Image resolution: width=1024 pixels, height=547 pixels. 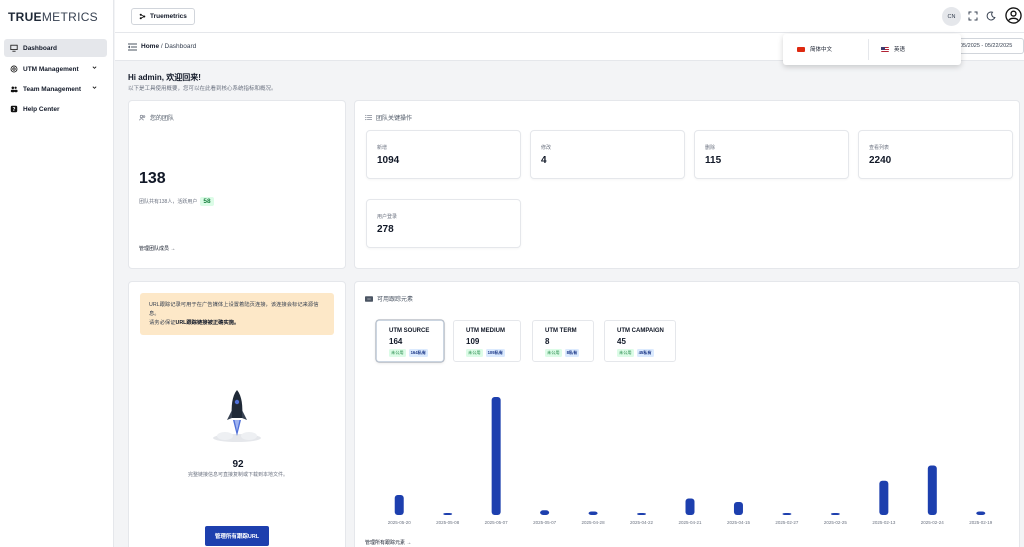 What do you see at coordinates (713, 160) in the screenshot?
I see `stat-value: 115` at bounding box center [713, 160].